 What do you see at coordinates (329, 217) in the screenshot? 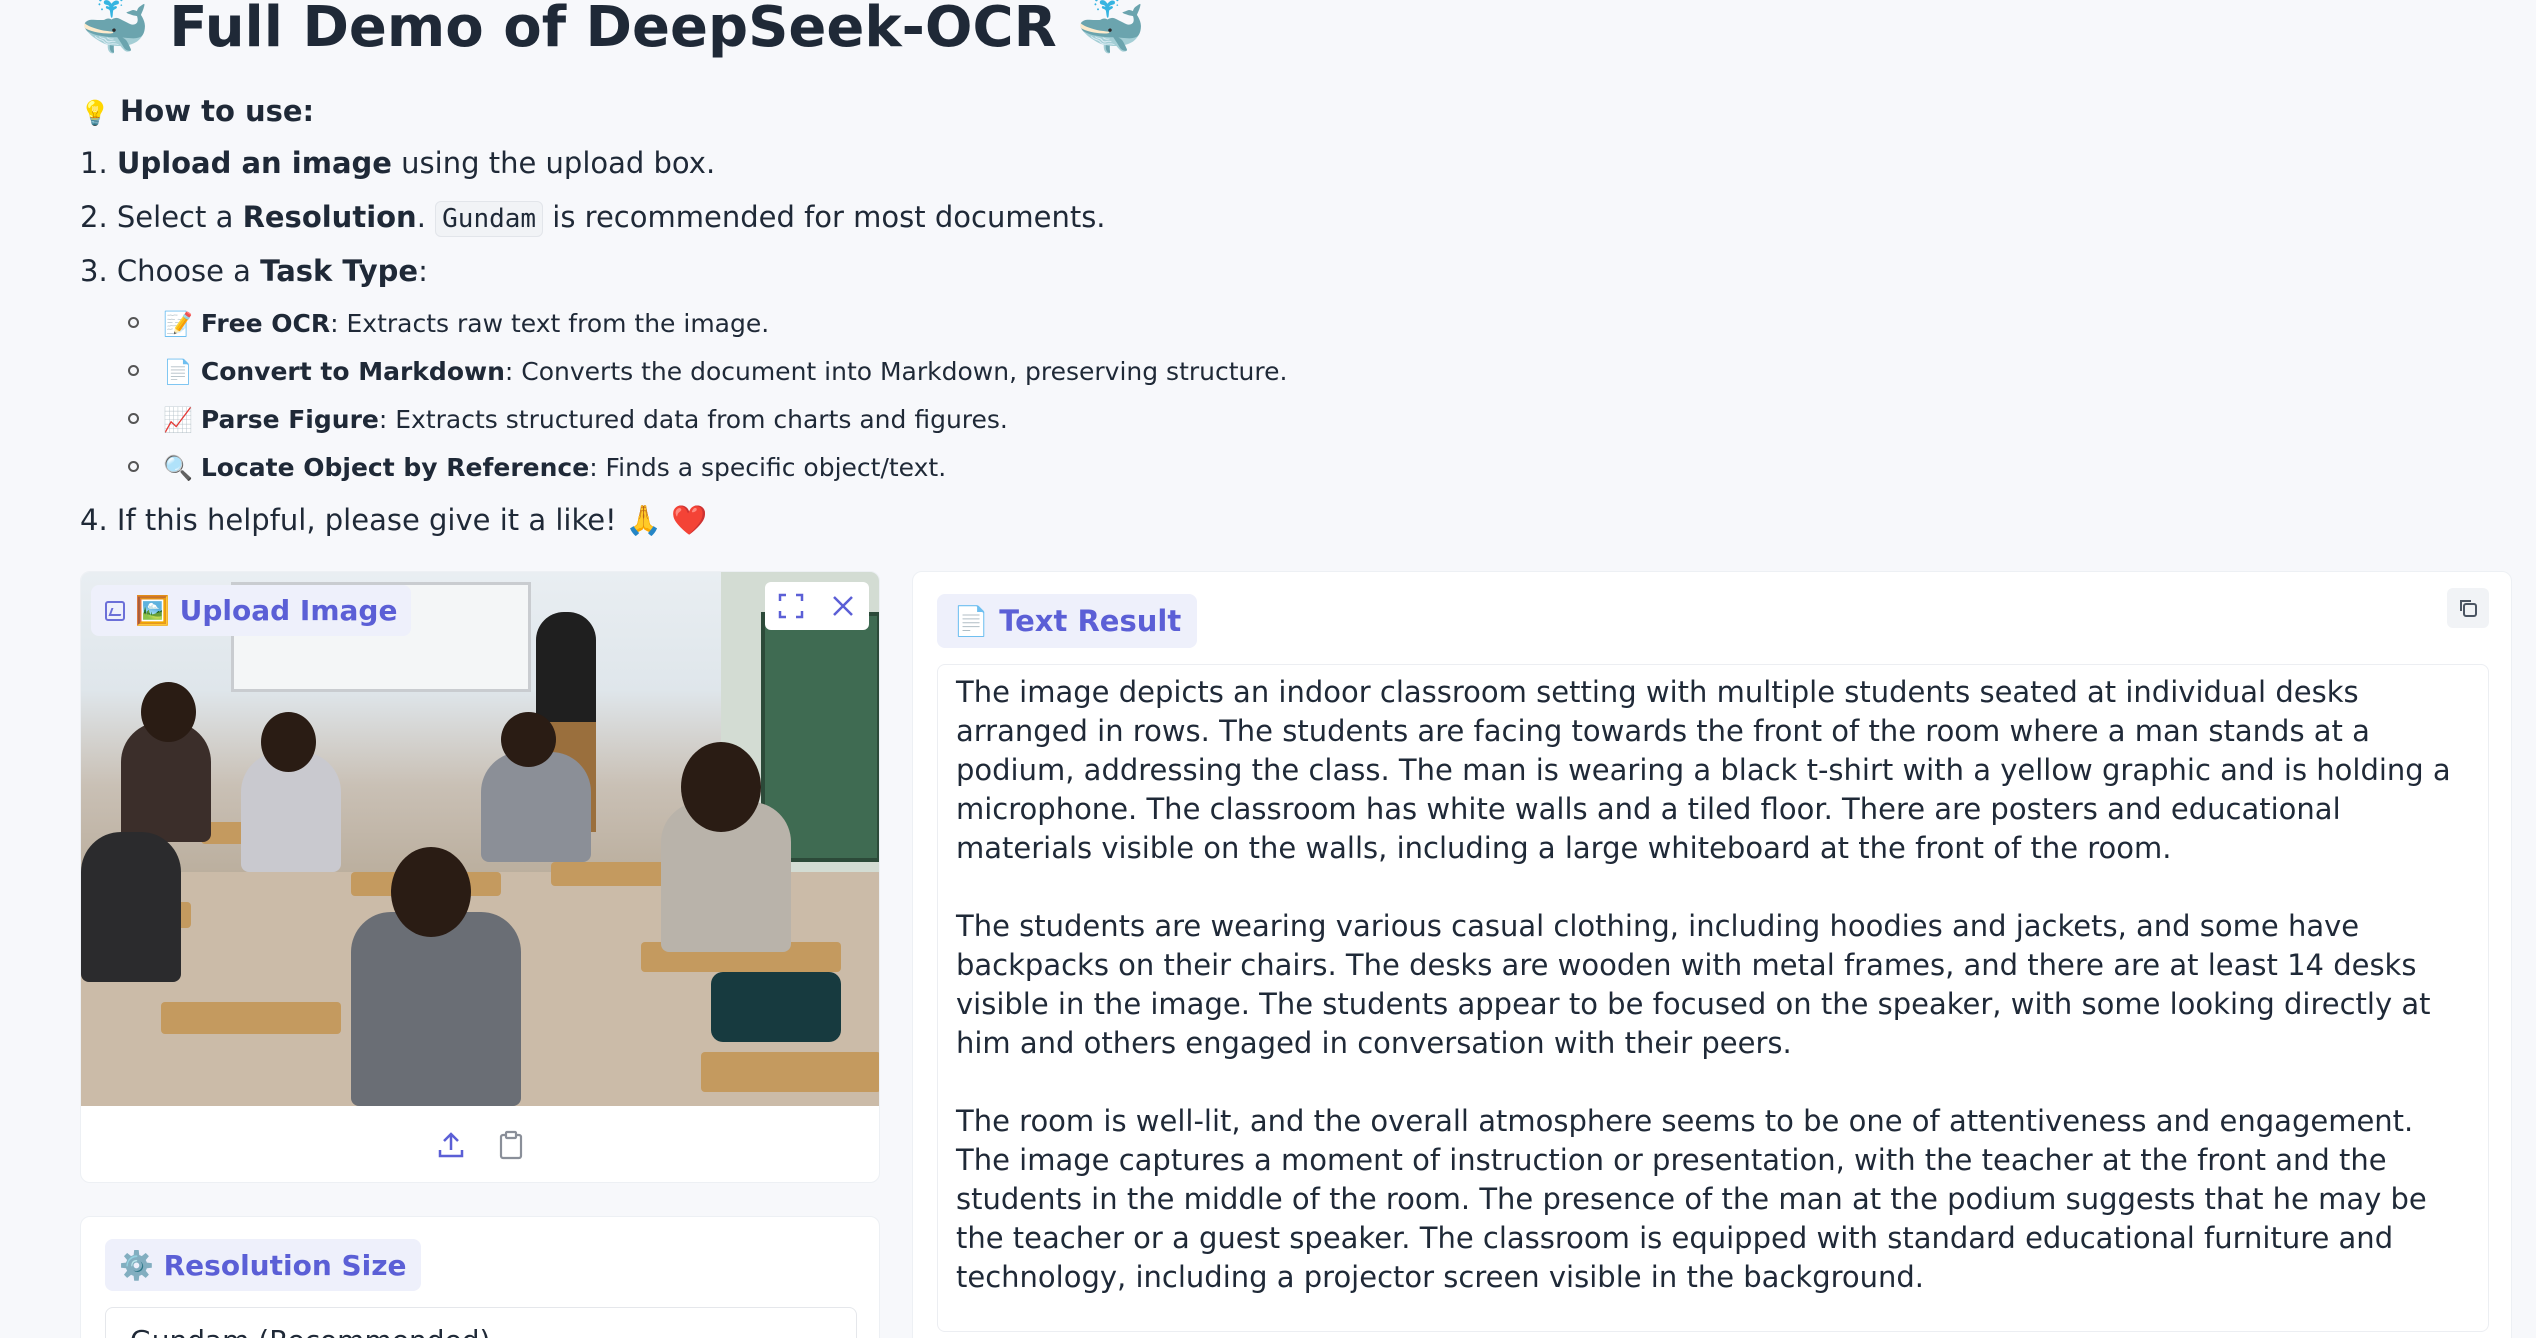
I see `step-bold: Resolution` at bounding box center [329, 217].